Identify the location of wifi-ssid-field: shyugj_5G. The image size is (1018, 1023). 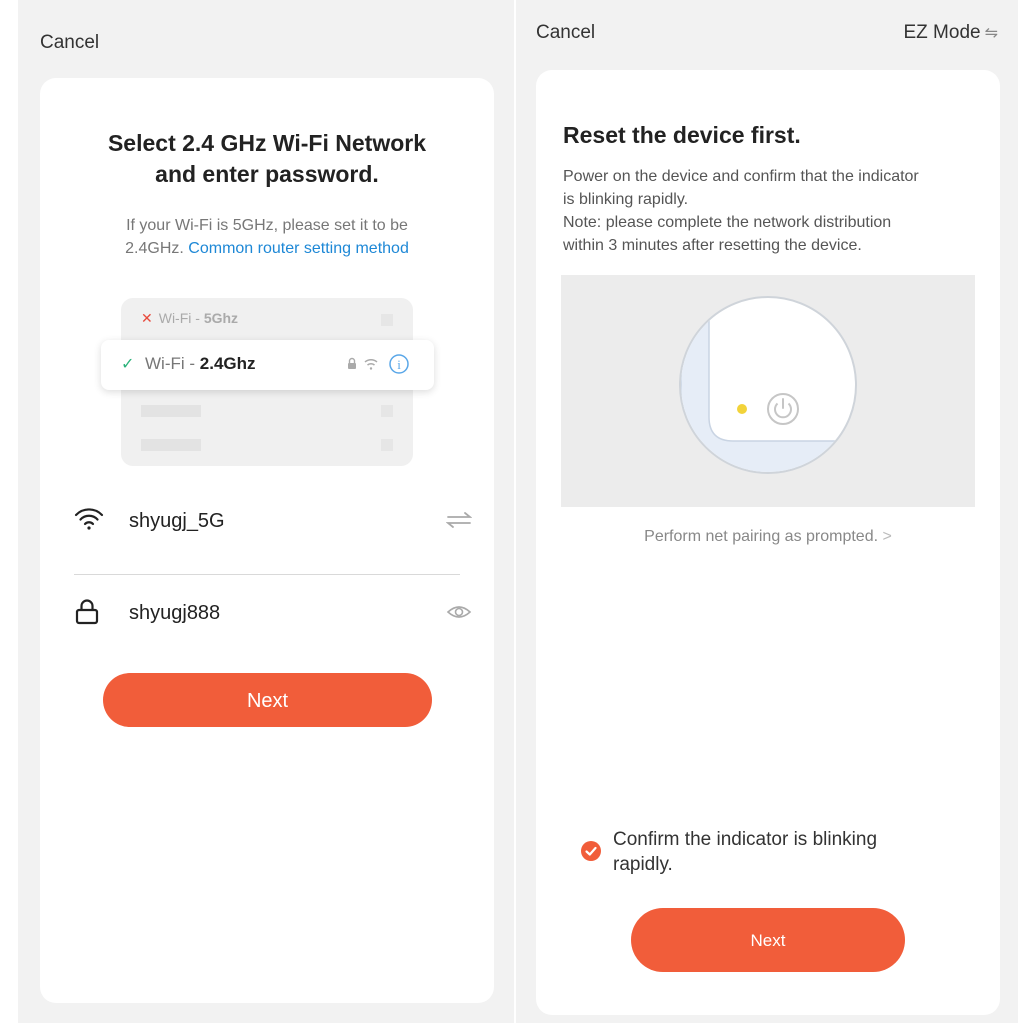
(273, 522).